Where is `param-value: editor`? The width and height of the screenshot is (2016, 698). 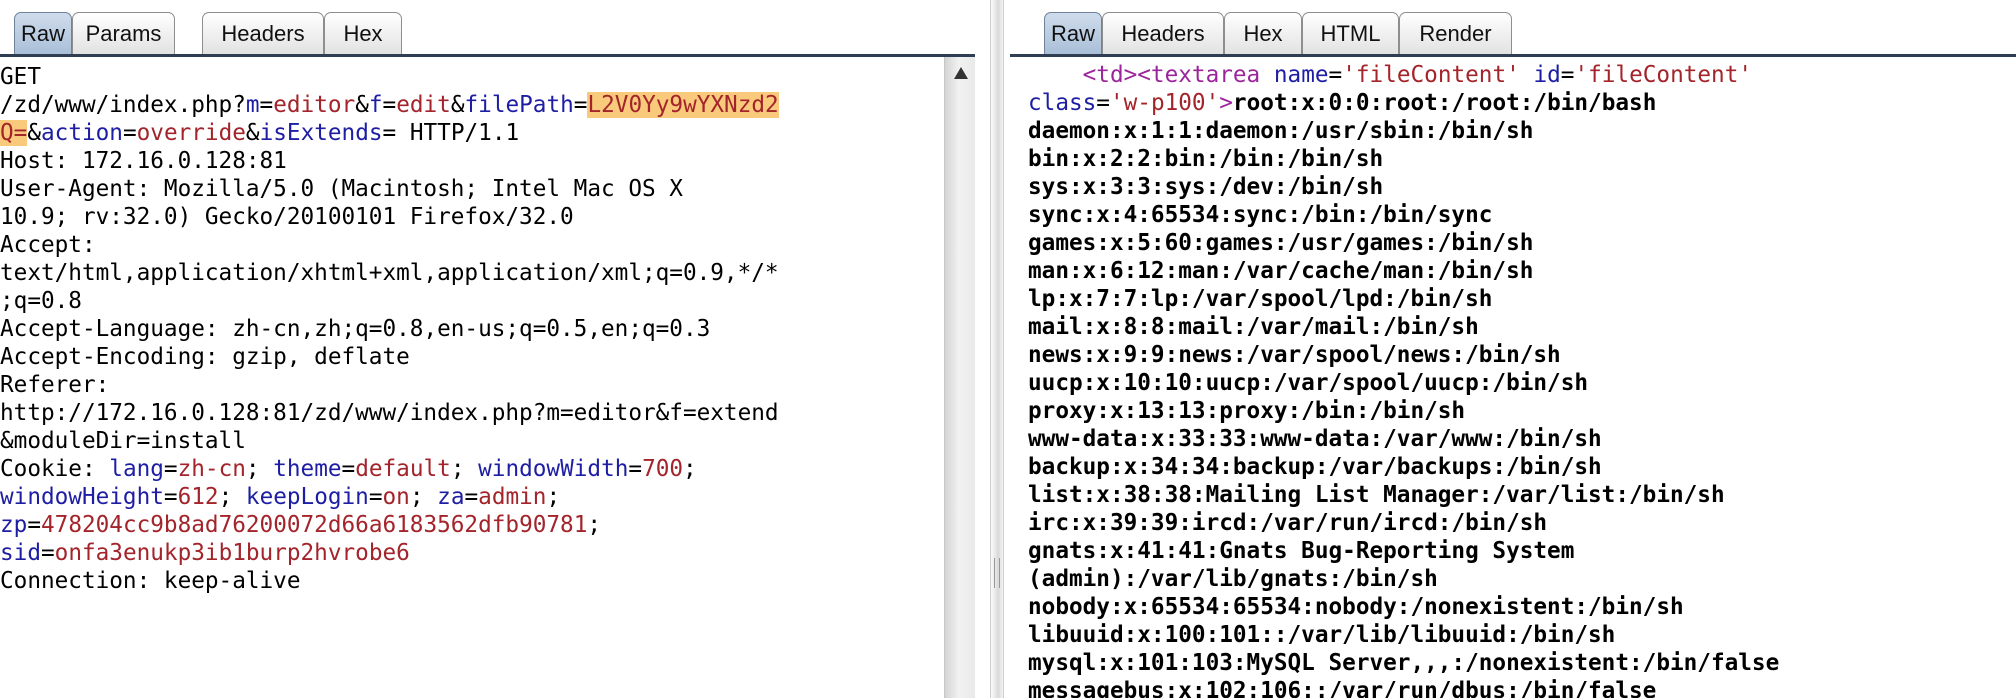
param-value: editor is located at coordinates (314, 105).